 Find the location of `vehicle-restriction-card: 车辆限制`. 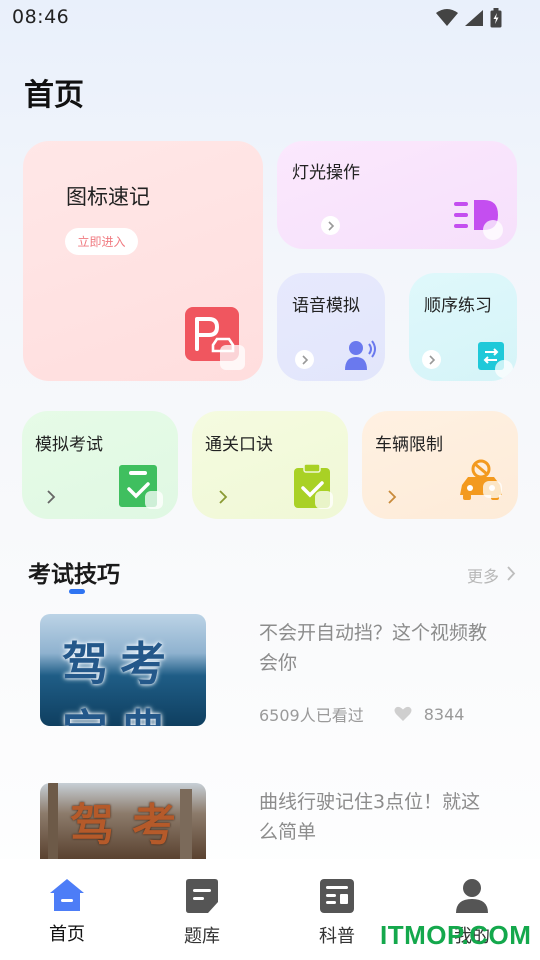

vehicle-restriction-card: 车辆限制 is located at coordinates (440, 465).